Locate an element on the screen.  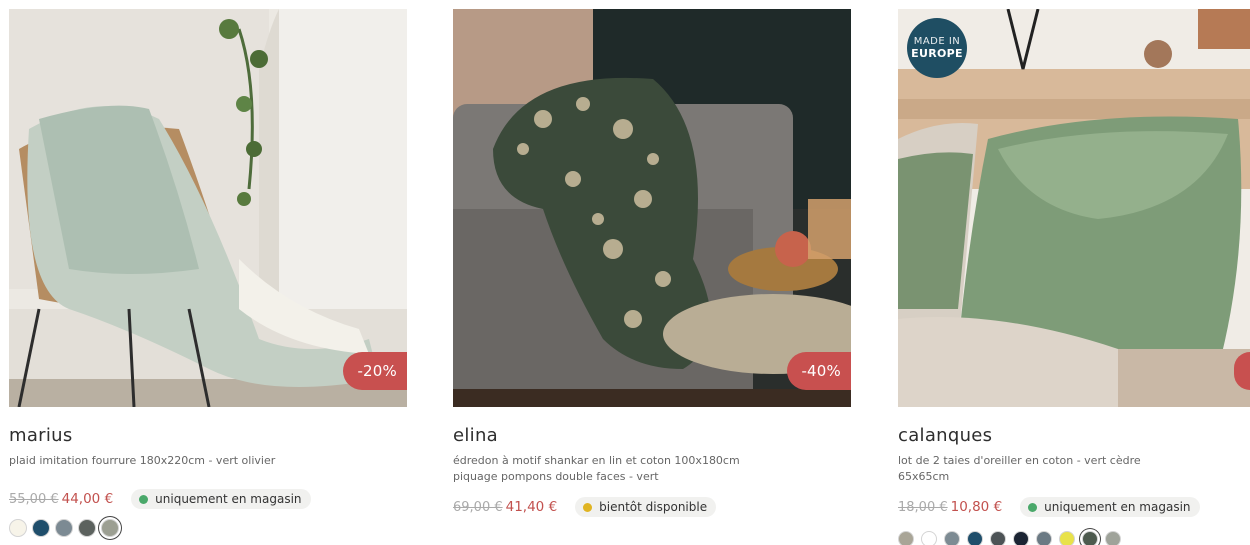
product-name: elina is located at coordinates (652, 435).